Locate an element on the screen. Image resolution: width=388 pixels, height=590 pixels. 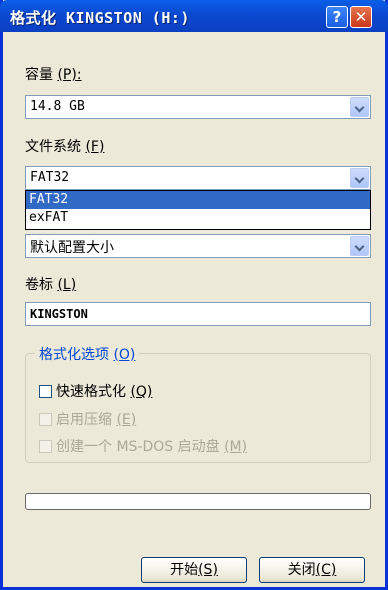
volume-label: 卷标 (L) is located at coordinates (51, 285).